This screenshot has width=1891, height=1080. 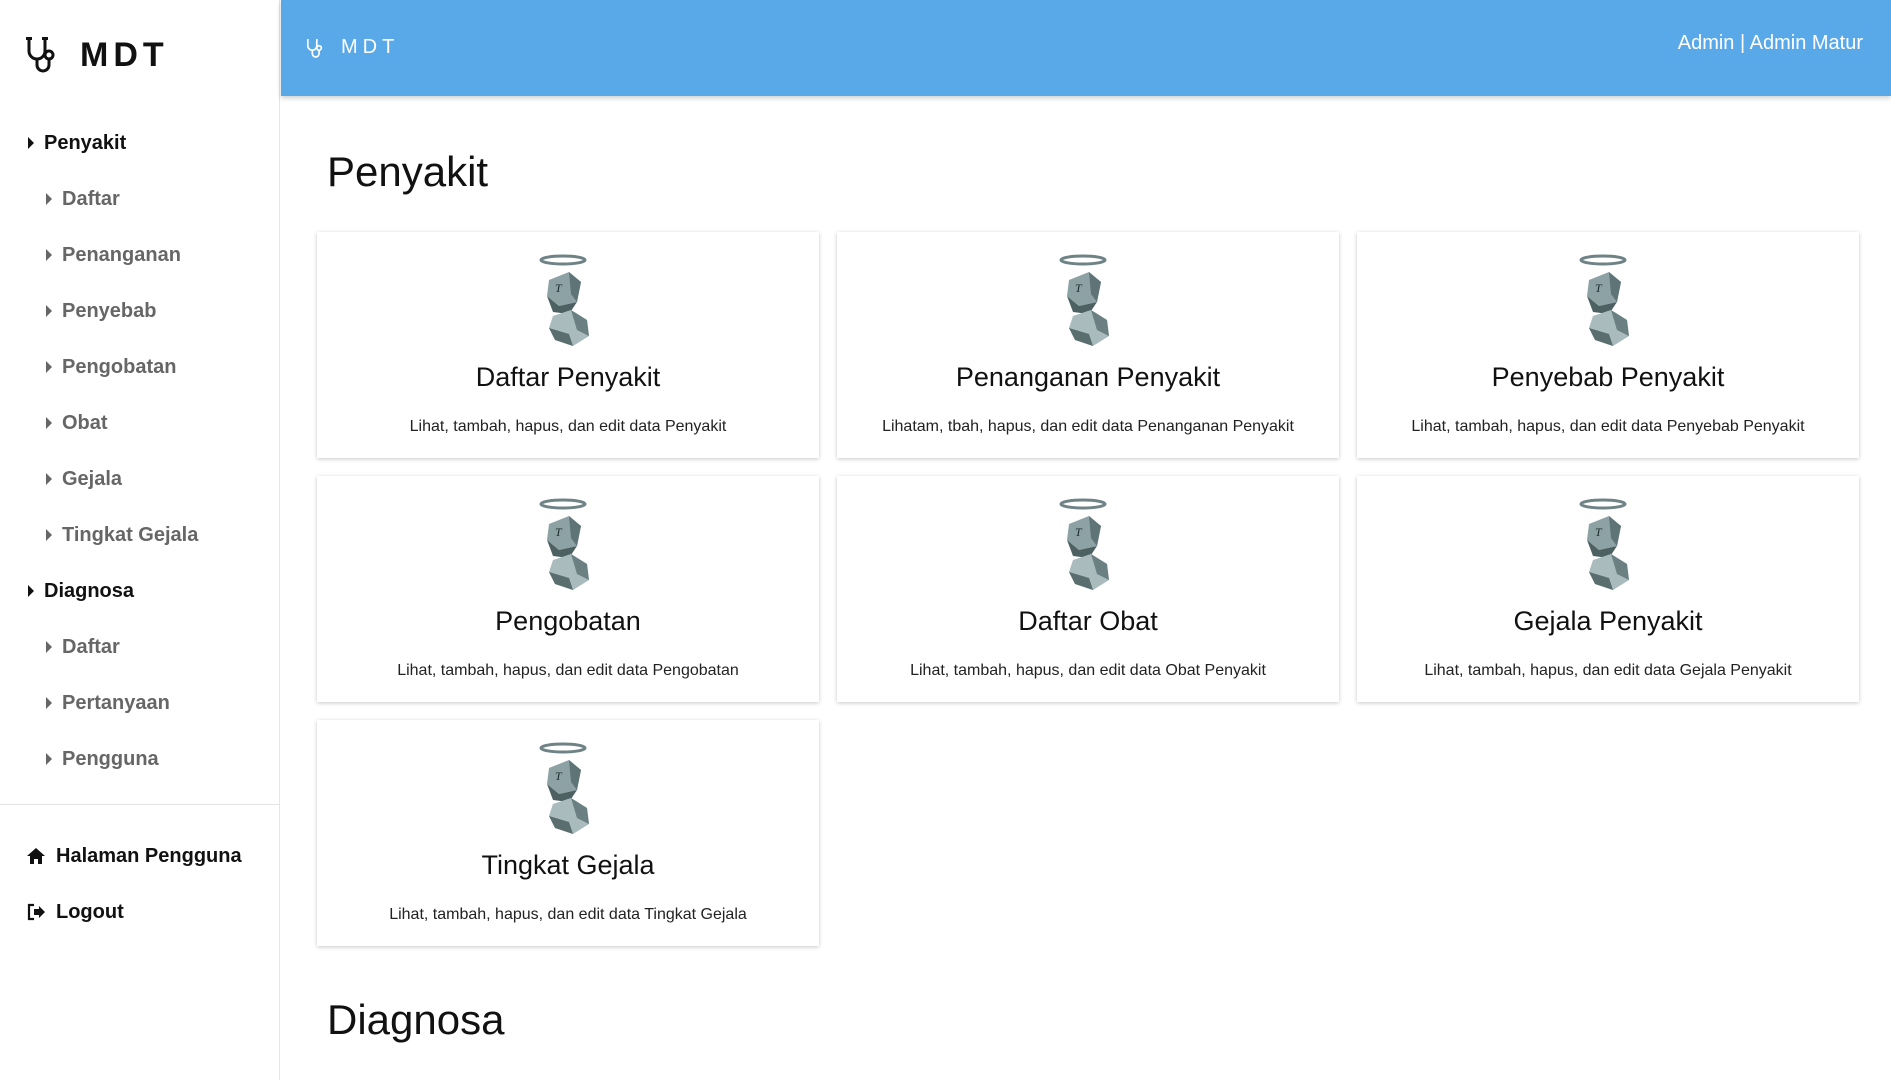 I want to click on sidebar-item-daftar: Daftar, so click(x=140, y=199).